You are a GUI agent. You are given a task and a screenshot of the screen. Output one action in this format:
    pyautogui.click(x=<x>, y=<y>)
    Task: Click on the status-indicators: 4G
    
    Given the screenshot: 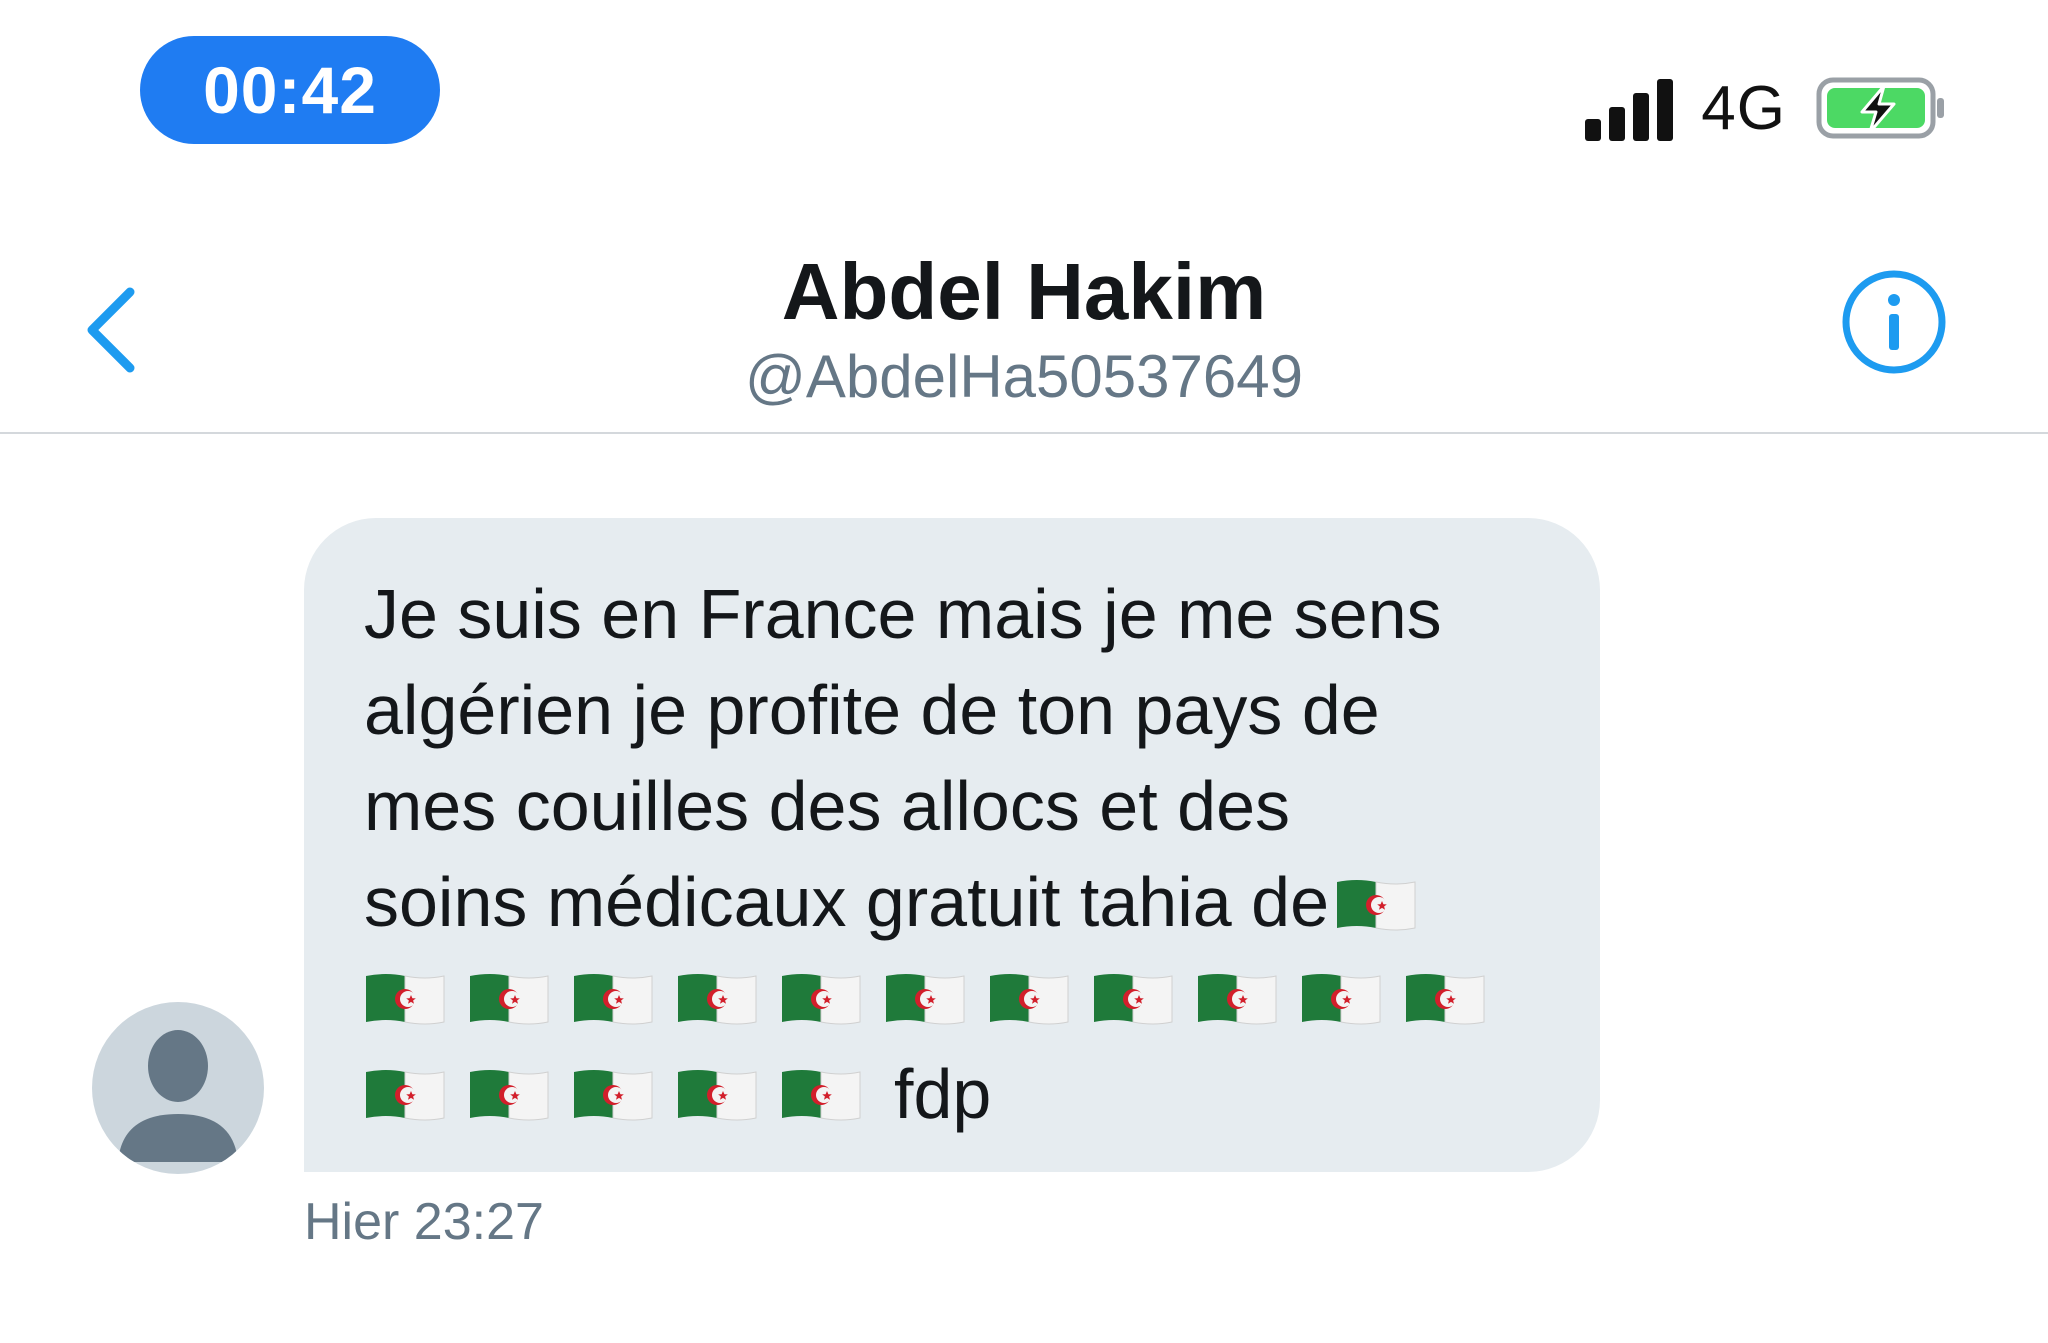 What is the action you would take?
    pyautogui.click(x=1766, y=108)
    